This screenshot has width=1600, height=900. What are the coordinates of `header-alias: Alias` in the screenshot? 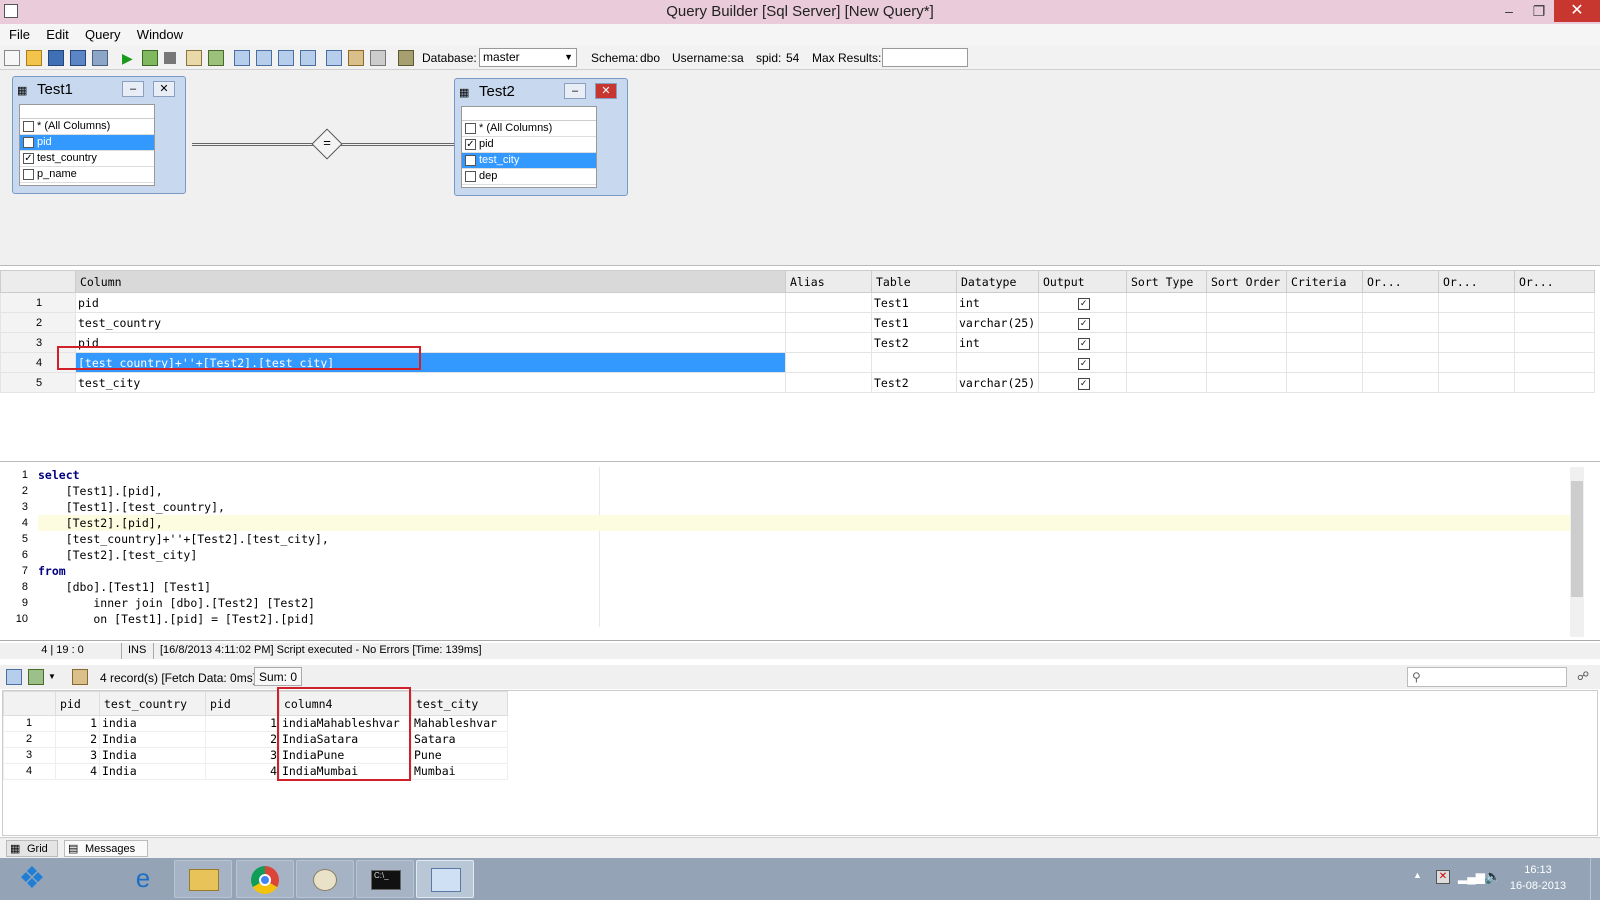 It's located at (828, 281).